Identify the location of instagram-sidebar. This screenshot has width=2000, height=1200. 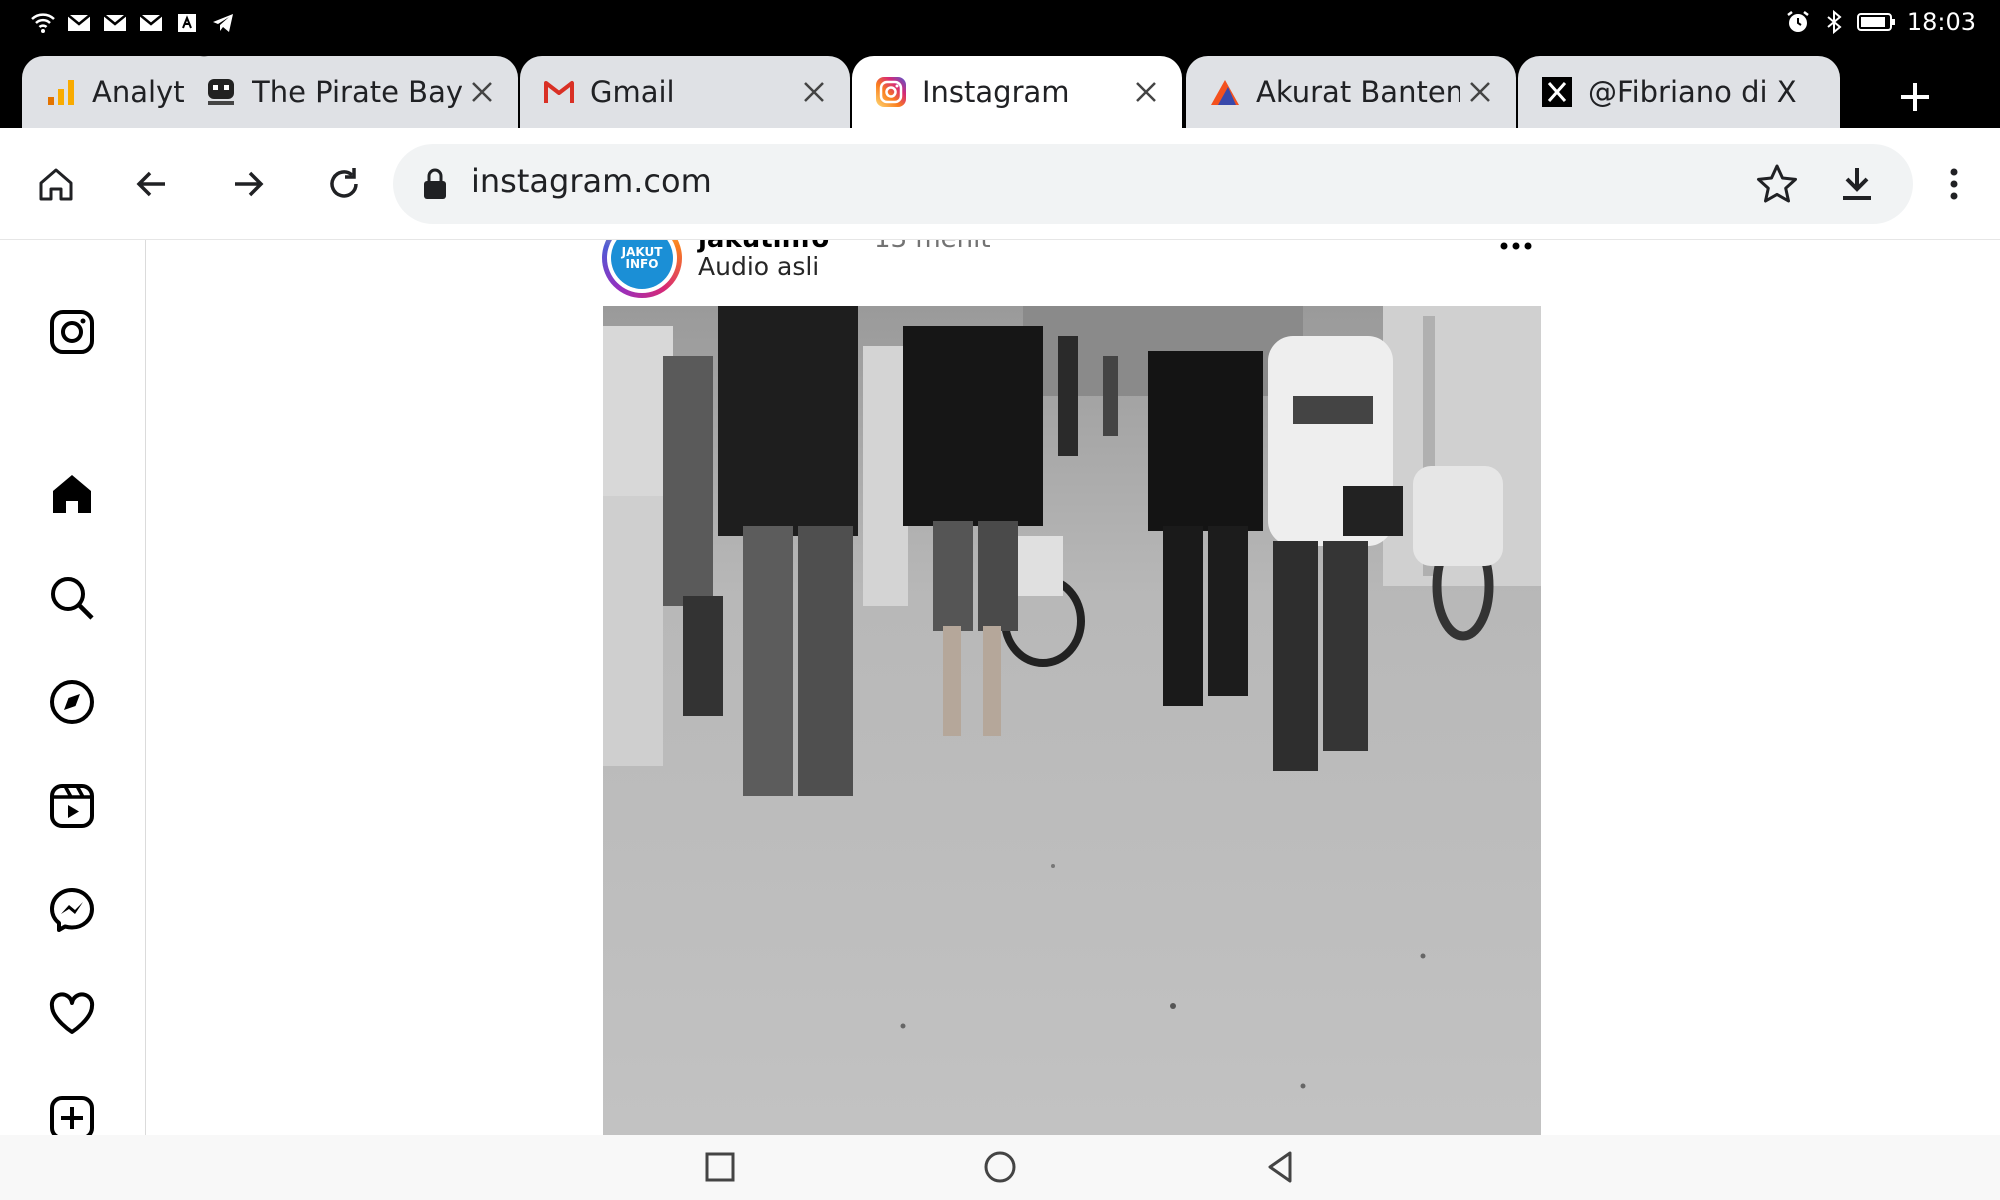
(73, 690).